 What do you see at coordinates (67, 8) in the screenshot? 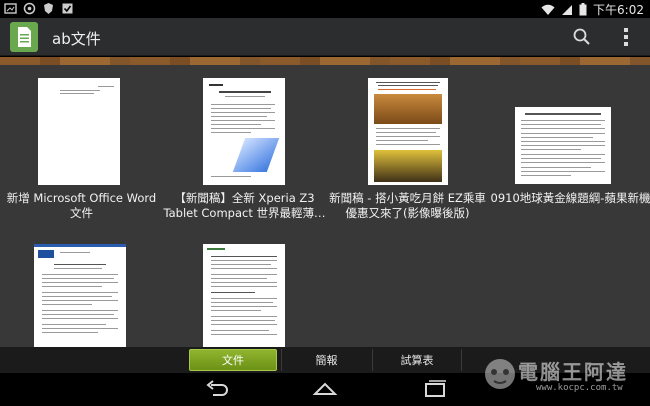
I see `checkbox-notification-icon` at bounding box center [67, 8].